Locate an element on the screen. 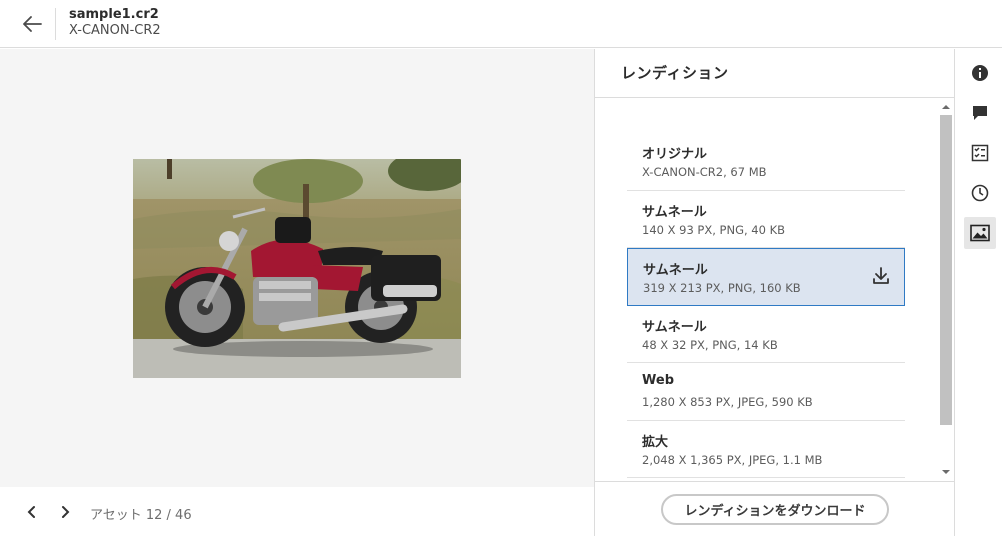  next-asset-button is located at coordinates (65, 512).